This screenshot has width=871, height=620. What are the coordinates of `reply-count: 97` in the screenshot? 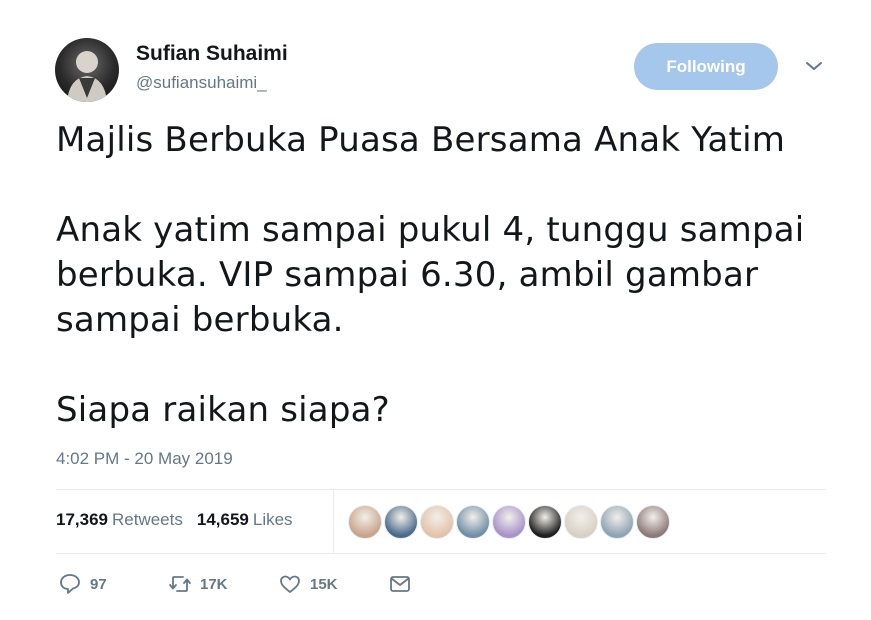 It's located at (98, 584).